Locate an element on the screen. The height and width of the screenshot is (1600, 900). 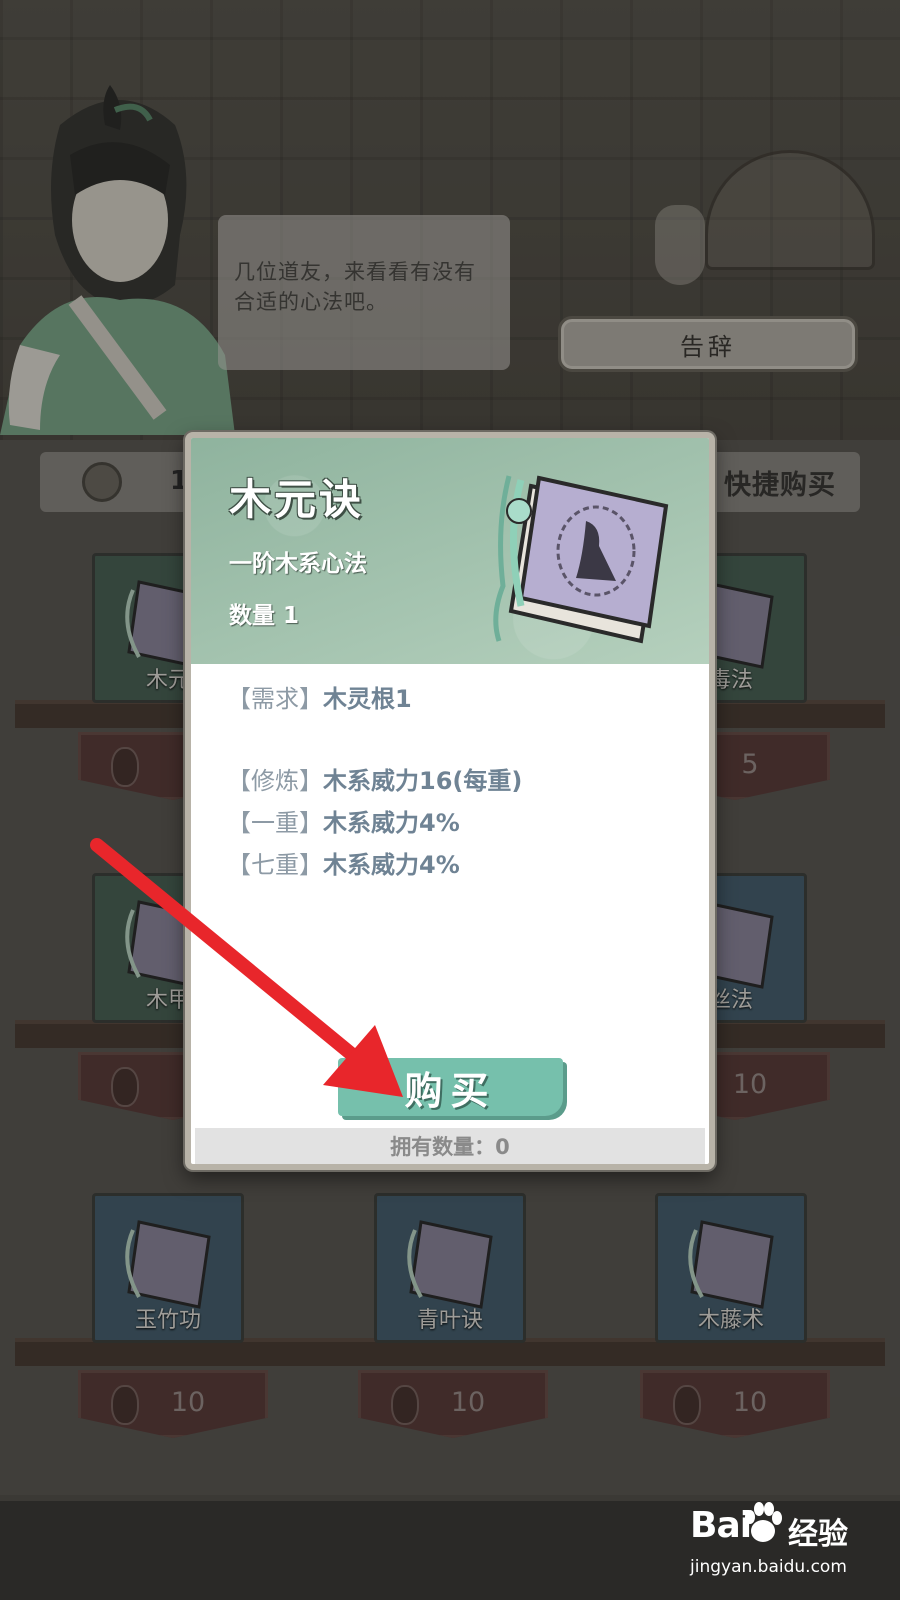
stat-text: 木系威力16(每重) is located at coordinates (423, 781).